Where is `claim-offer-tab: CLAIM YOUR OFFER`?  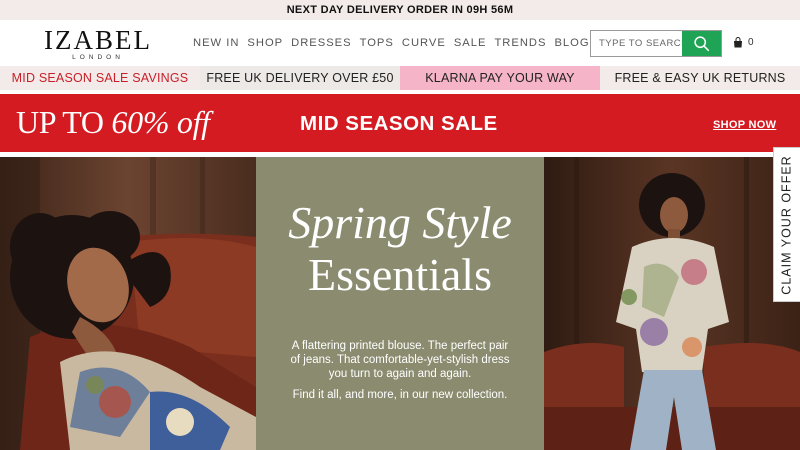
claim-offer-tab: CLAIM YOUR OFFER is located at coordinates (786, 224).